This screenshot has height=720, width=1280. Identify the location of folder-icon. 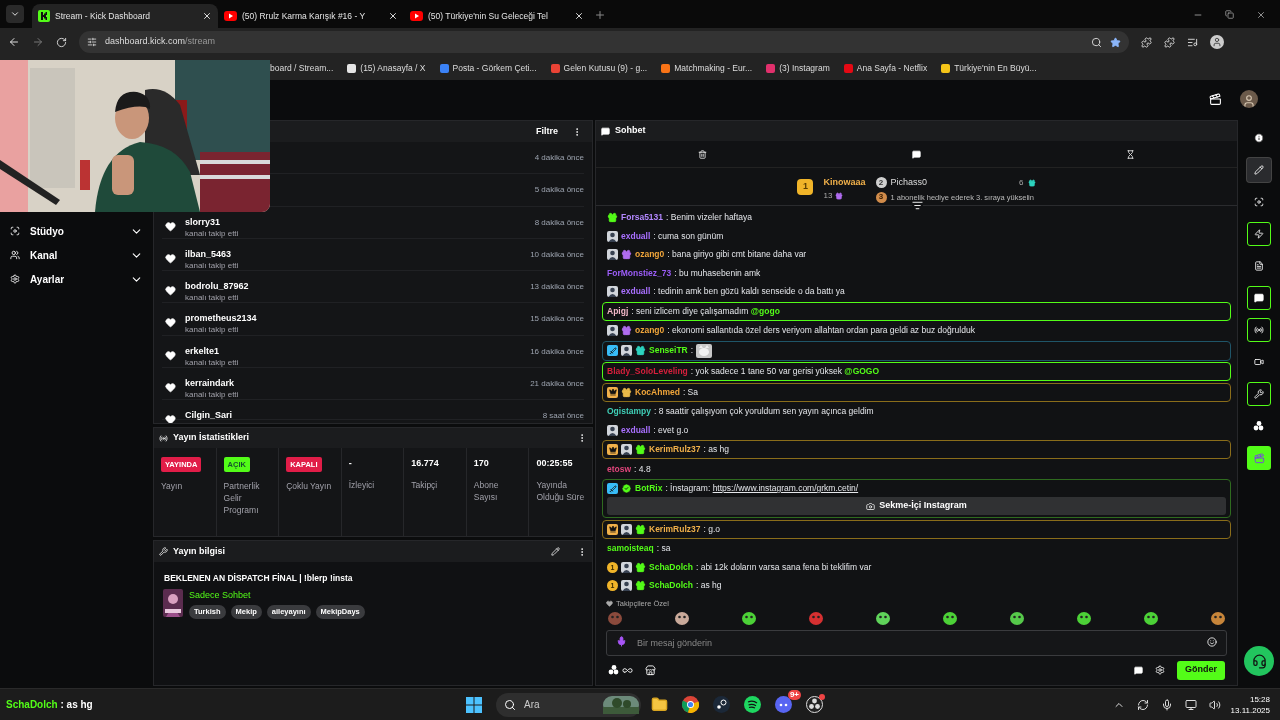
(659, 704).